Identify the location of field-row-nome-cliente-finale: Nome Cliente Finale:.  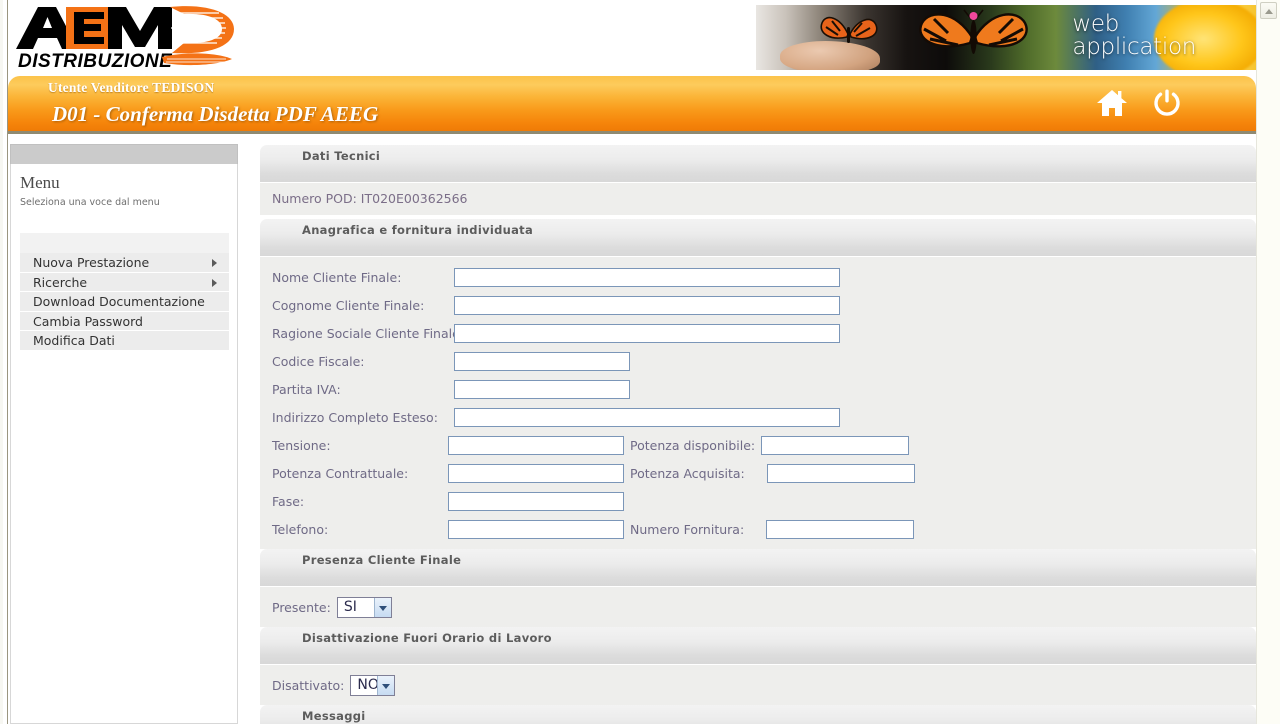
(758, 277).